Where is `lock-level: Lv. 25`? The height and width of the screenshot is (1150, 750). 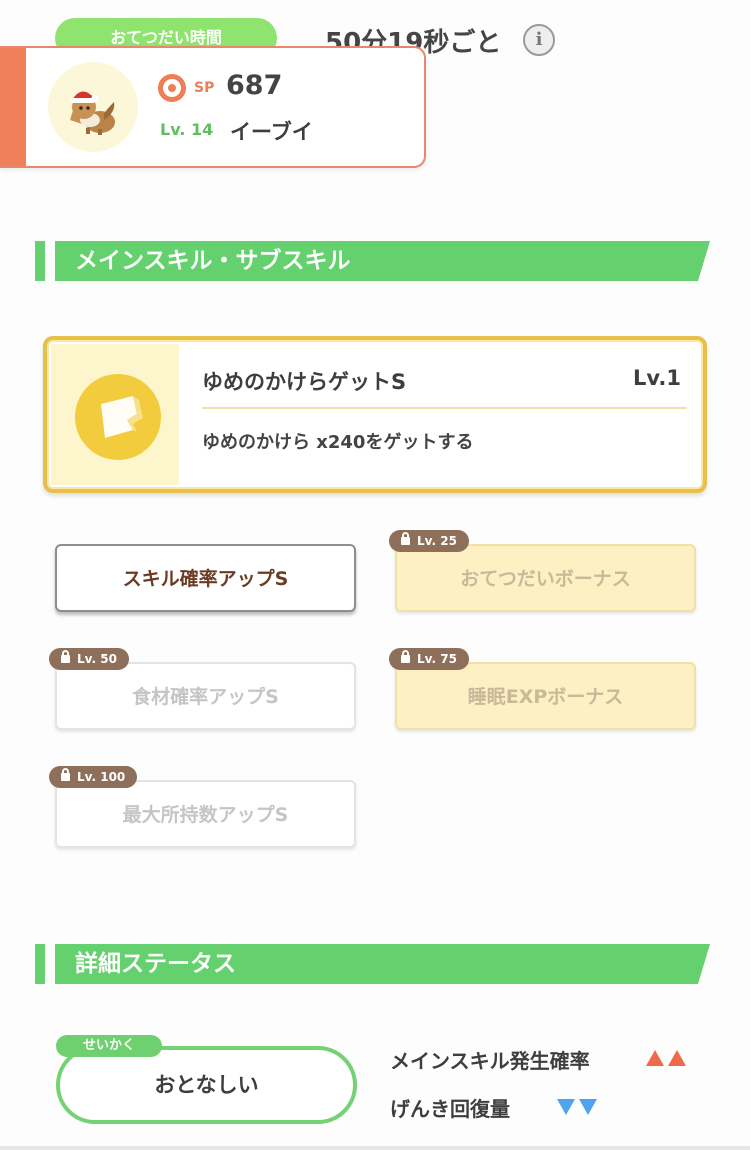
lock-level: Lv. 25 is located at coordinates (437, 541).